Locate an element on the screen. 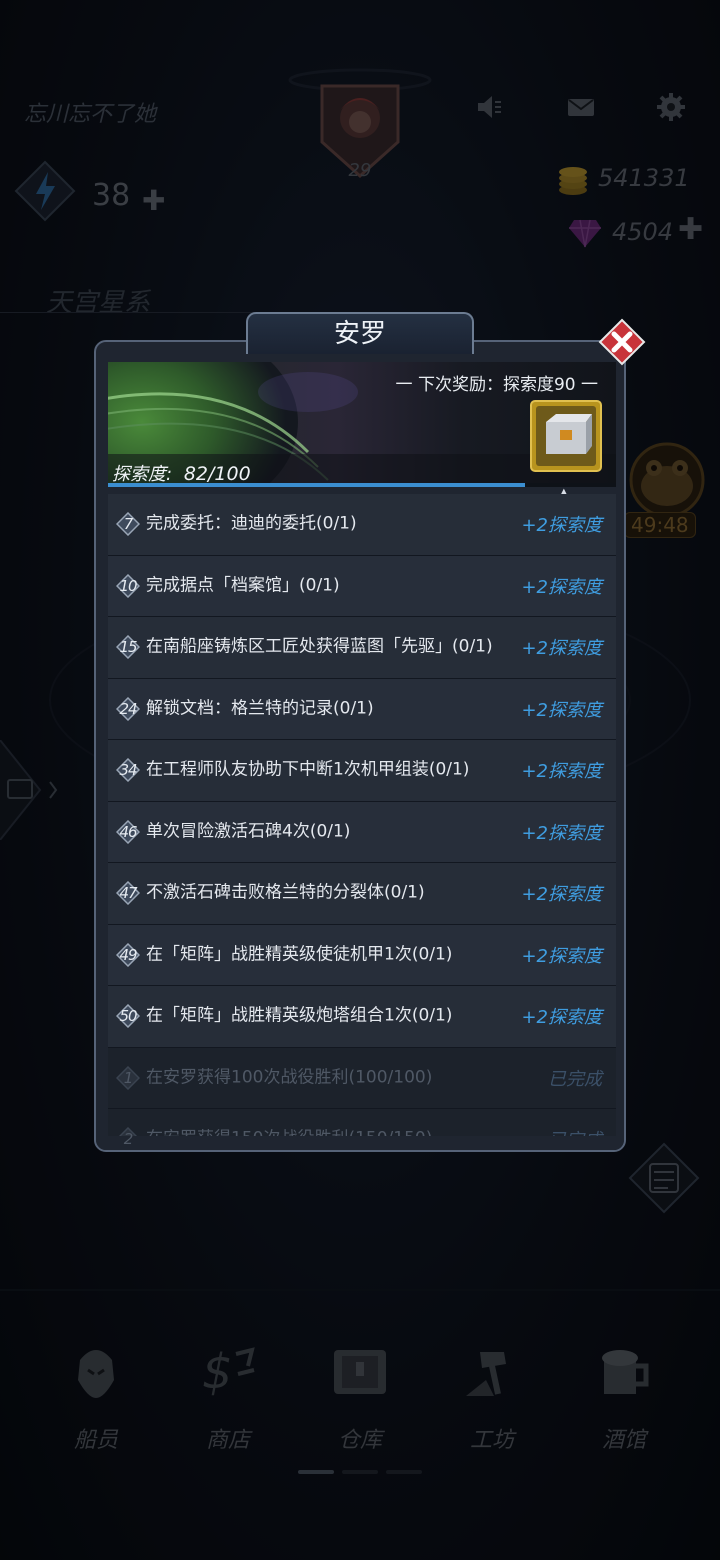 The image size is (720, 1560). event-timer: 49:48 is located at coordinates (660, 525).